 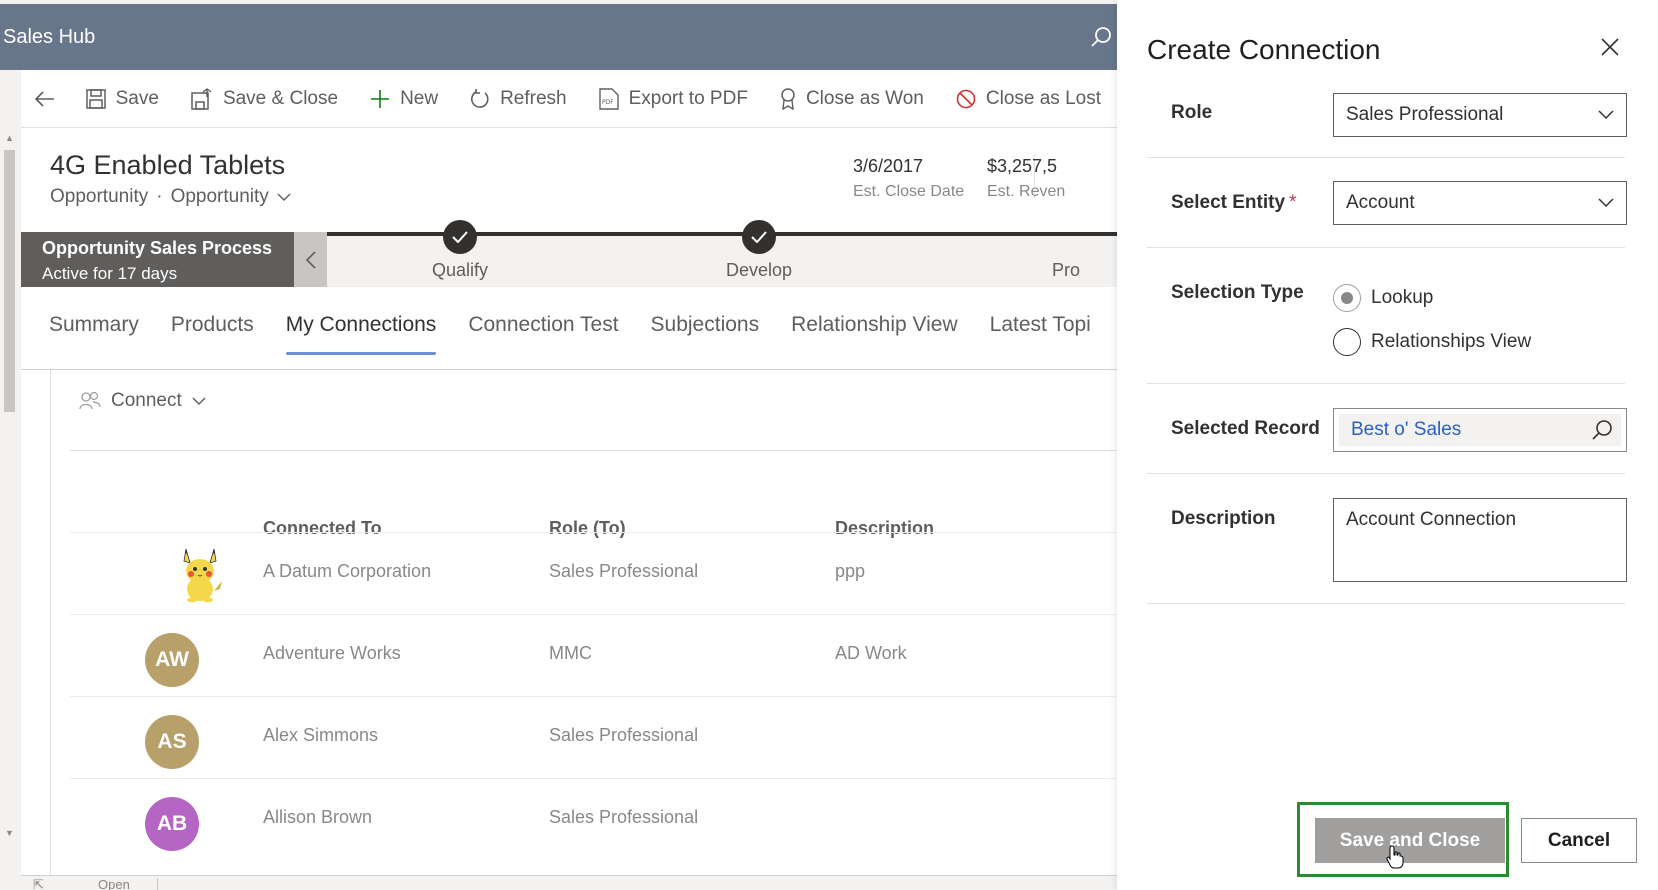 What do you see at coordinates (1395, 857) in the screenshot?
I see `hand-cursor-icon` at bounding box center [1395, 857].